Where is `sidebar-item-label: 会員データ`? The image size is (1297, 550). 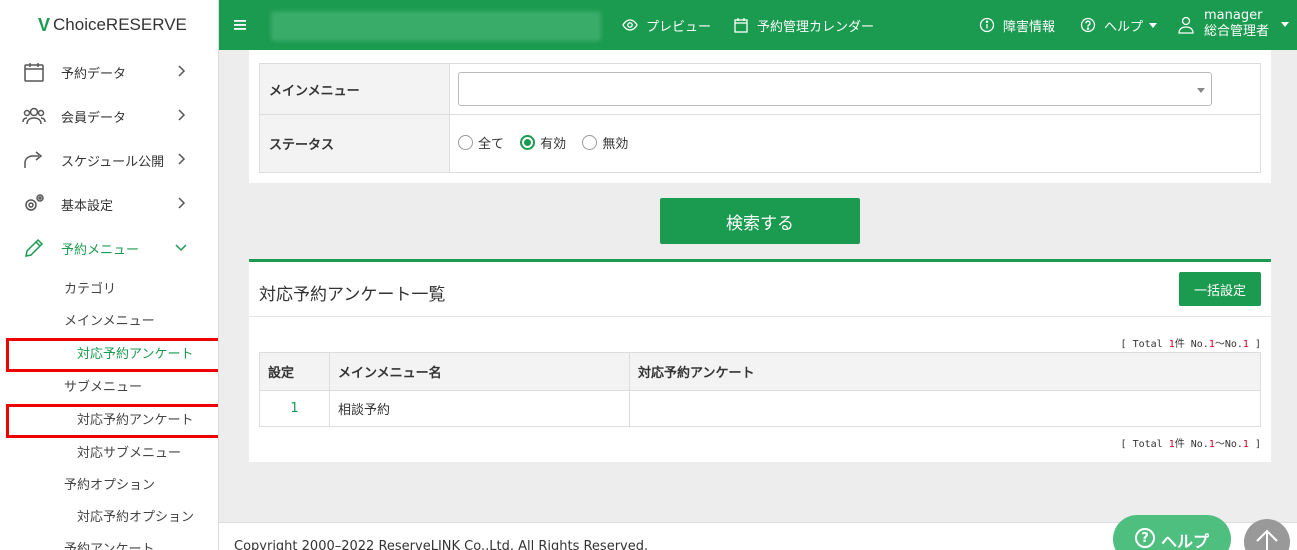
sidebar-item-label: 会員データ is located at coordinates (94, 118).